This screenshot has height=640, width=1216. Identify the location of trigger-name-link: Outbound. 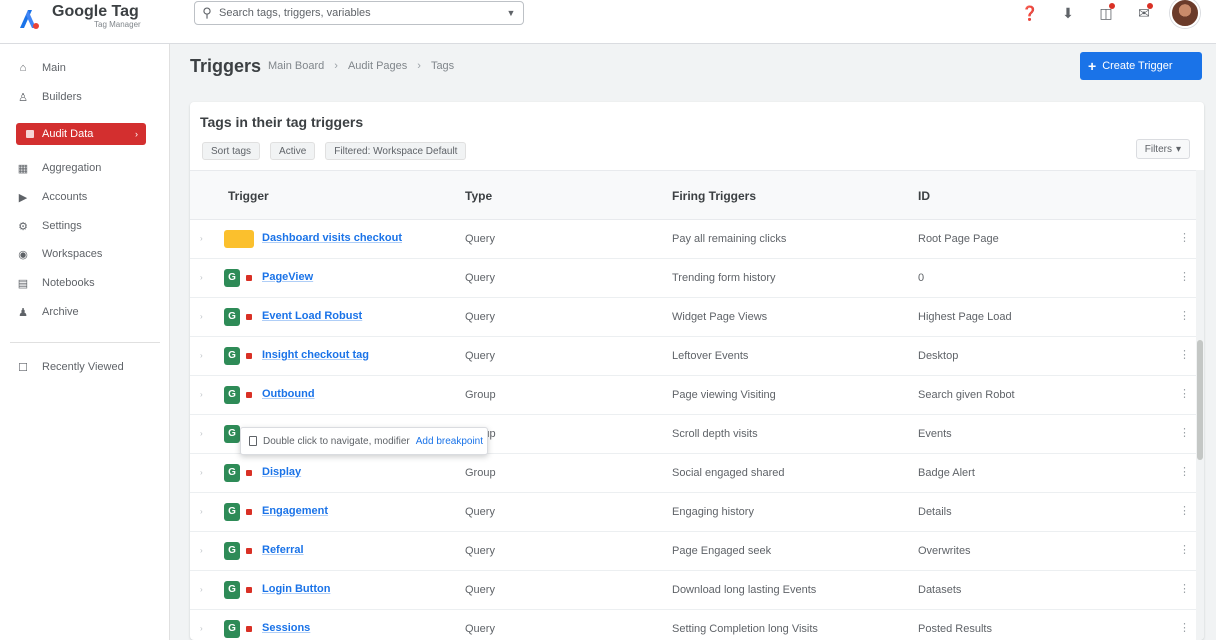
(357, 394).